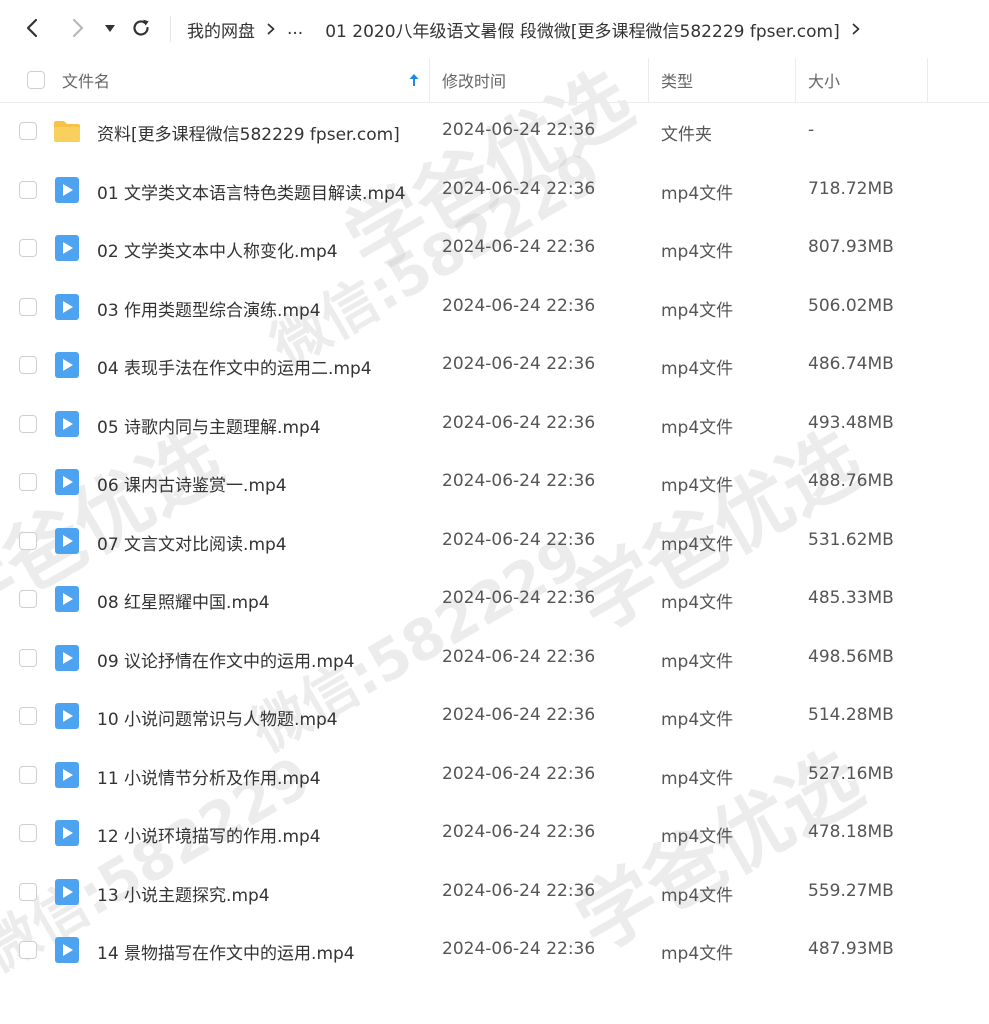  What do you see at coordinates (234, 366) in the screenshot?
I see `file-name: 04 表现手法在作文中的运用二.mp4` at bounding box center [234, 366].